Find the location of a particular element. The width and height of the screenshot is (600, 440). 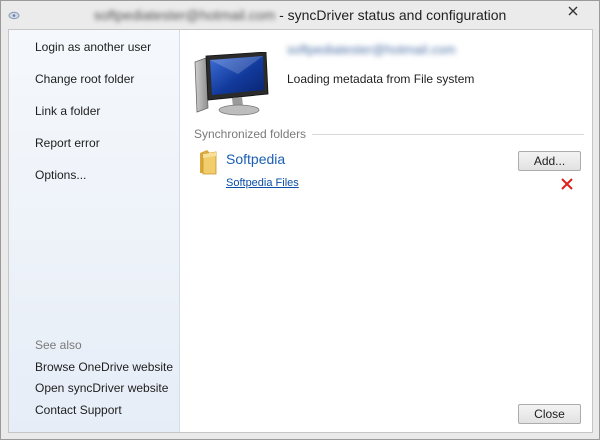

window-title-suffix: - syncDriver status and configuration is located at coordinates (391, 15).